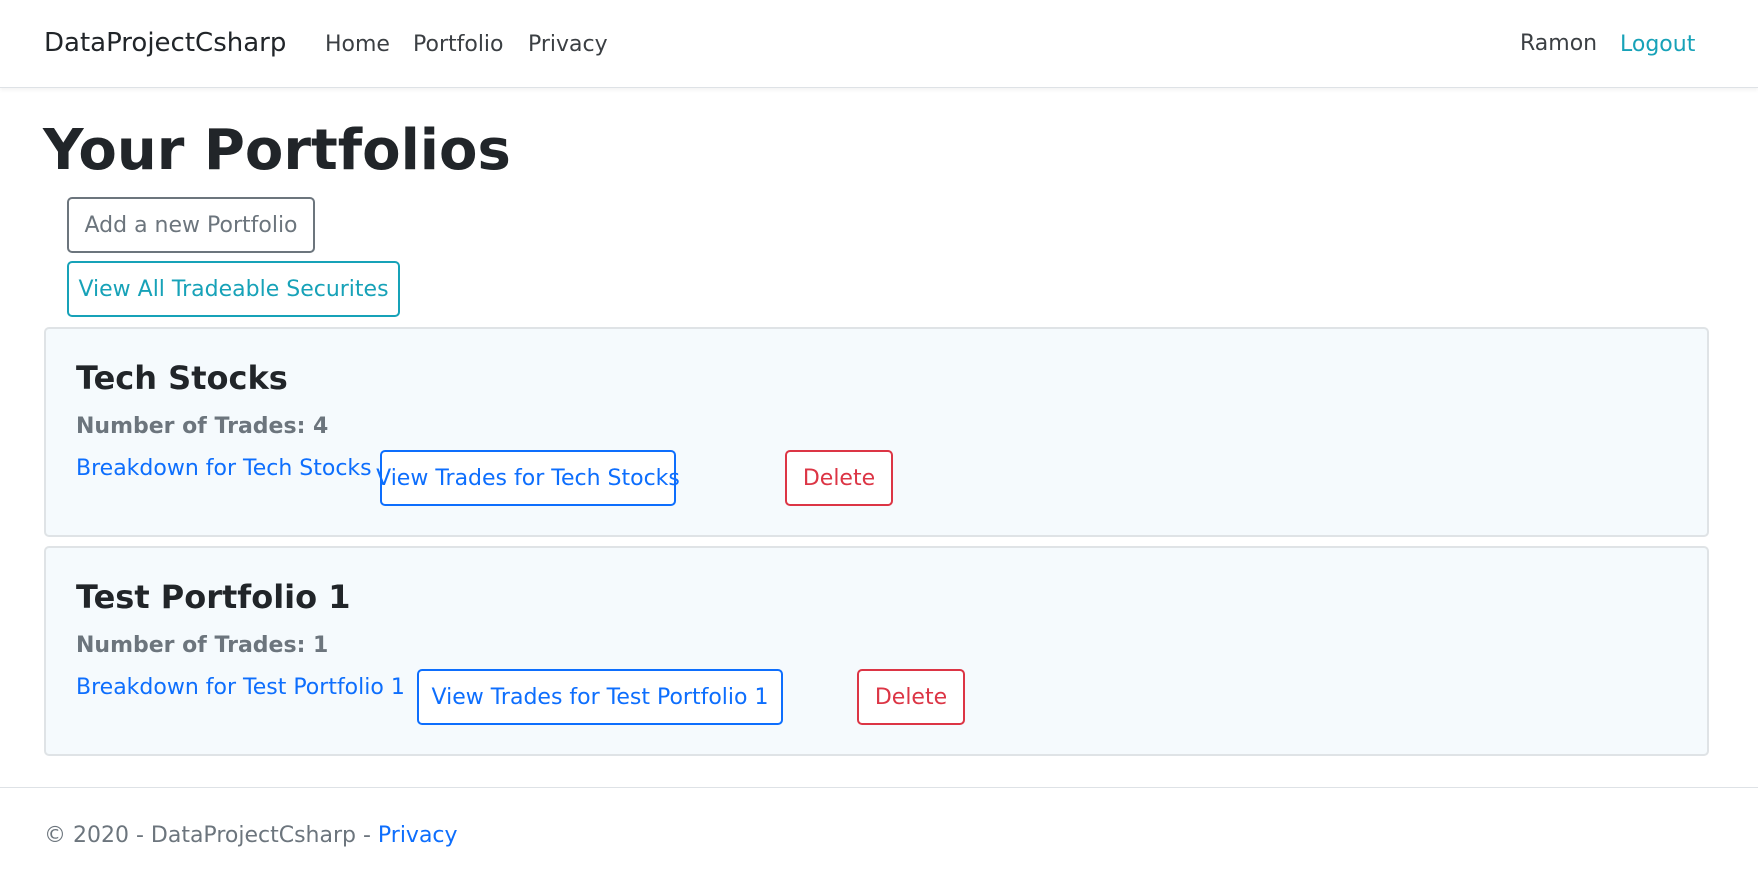 This screenshot has width=1758, height=872. What do you see at coordinates (233, 289) in the screenshot?
I see `view-securities-button: View All Tradeable Securites` at bounding box center [233, 289].